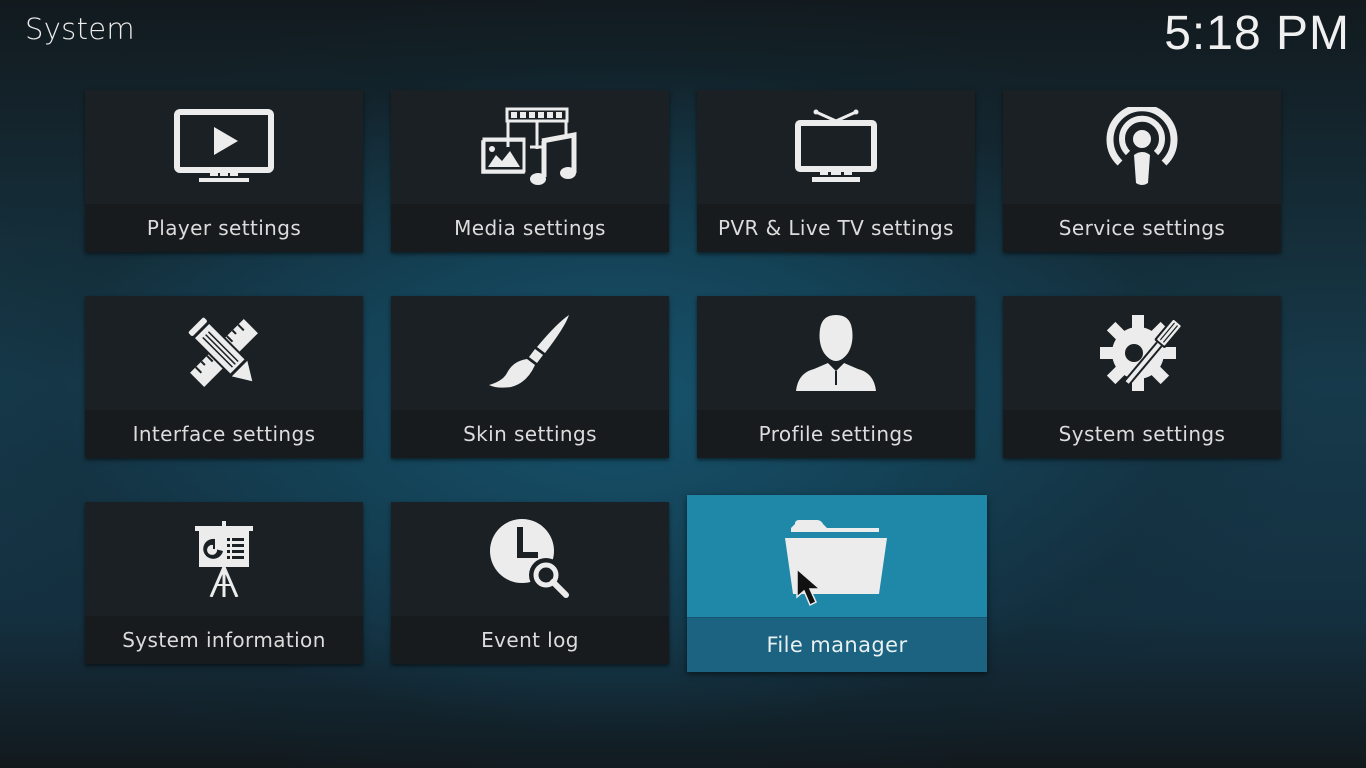  What do you see at coordinates (810, 589) in the screenshot?
I see `mouse-cursor-icon` at bounding box center [810, 589].